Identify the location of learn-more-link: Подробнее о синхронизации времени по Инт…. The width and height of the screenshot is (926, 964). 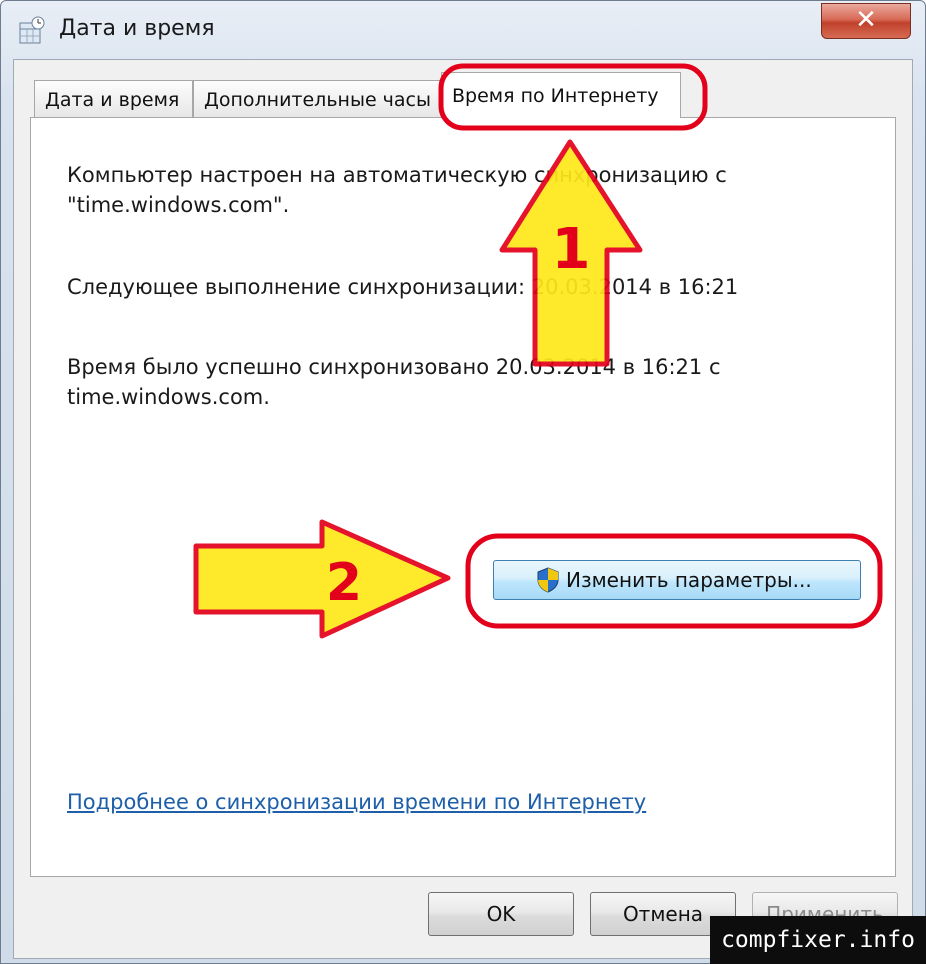
(356, 802).